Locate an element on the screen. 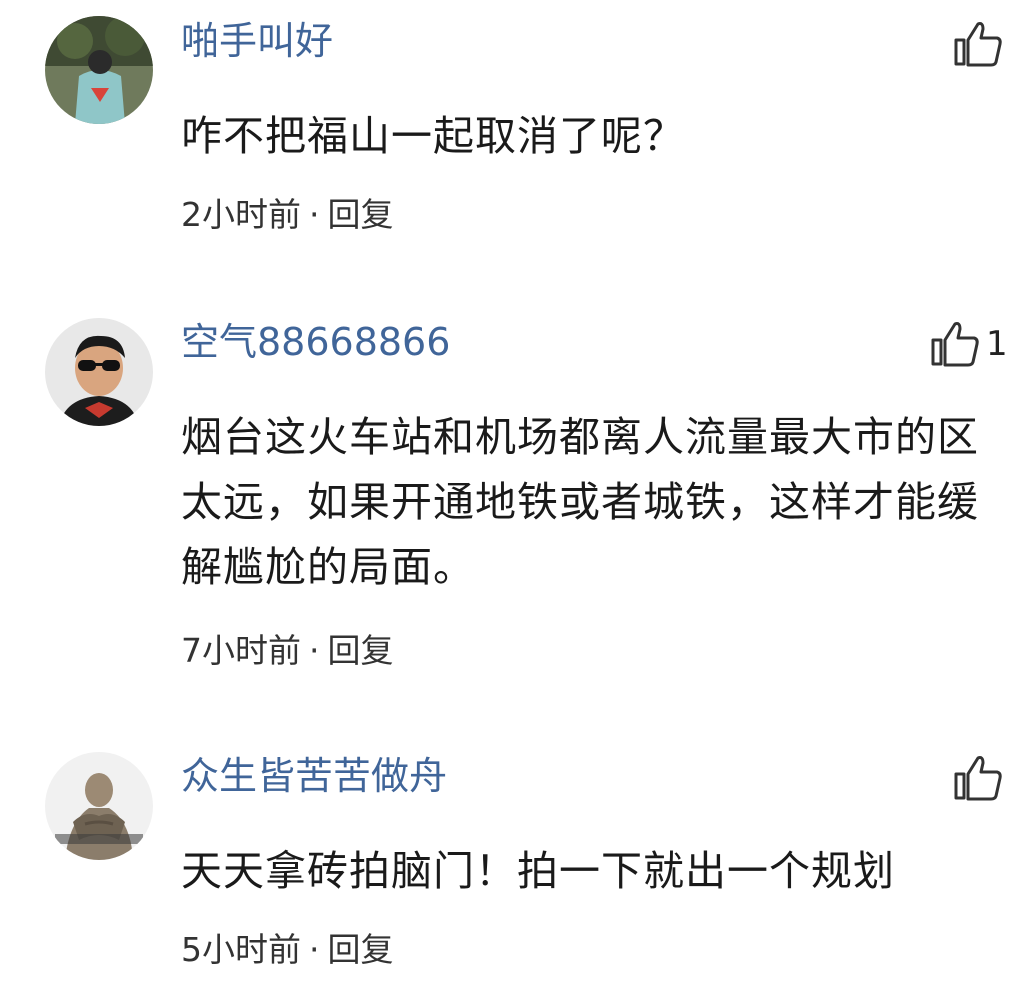 The height and width of the screenshot is (987, 1011). like-button: 1 is located at coordinates (969, 344).